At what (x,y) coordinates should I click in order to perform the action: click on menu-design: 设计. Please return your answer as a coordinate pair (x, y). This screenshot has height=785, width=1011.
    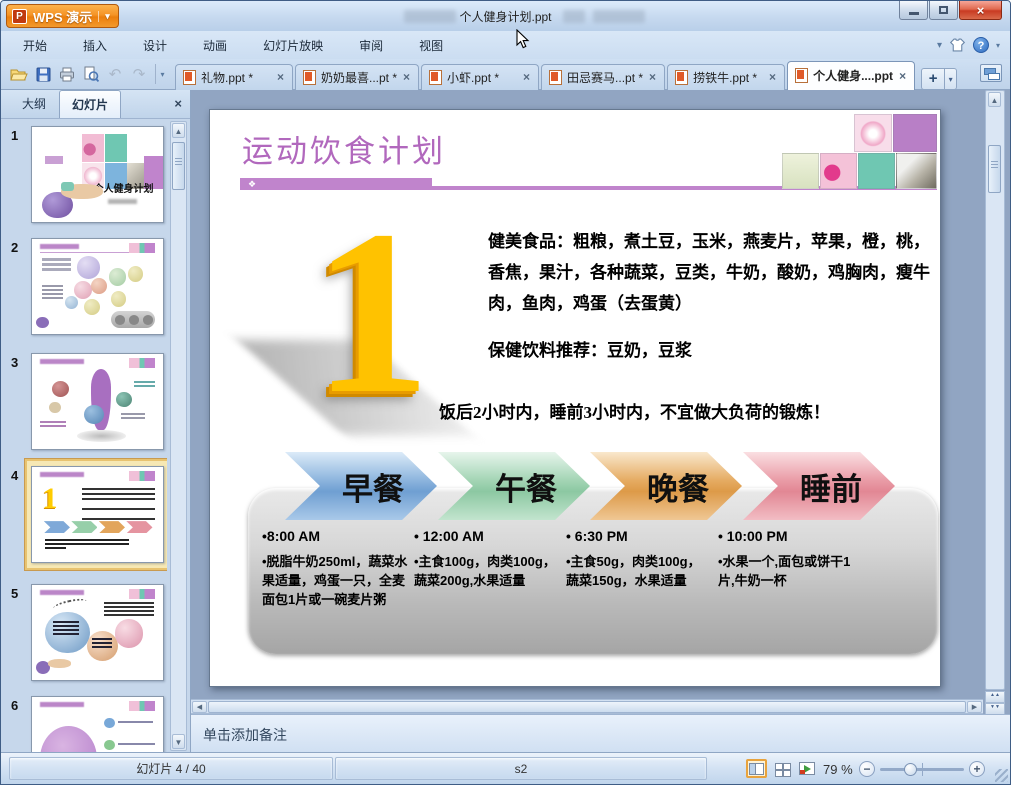
    Looking at the image, I should click on (155, 45).